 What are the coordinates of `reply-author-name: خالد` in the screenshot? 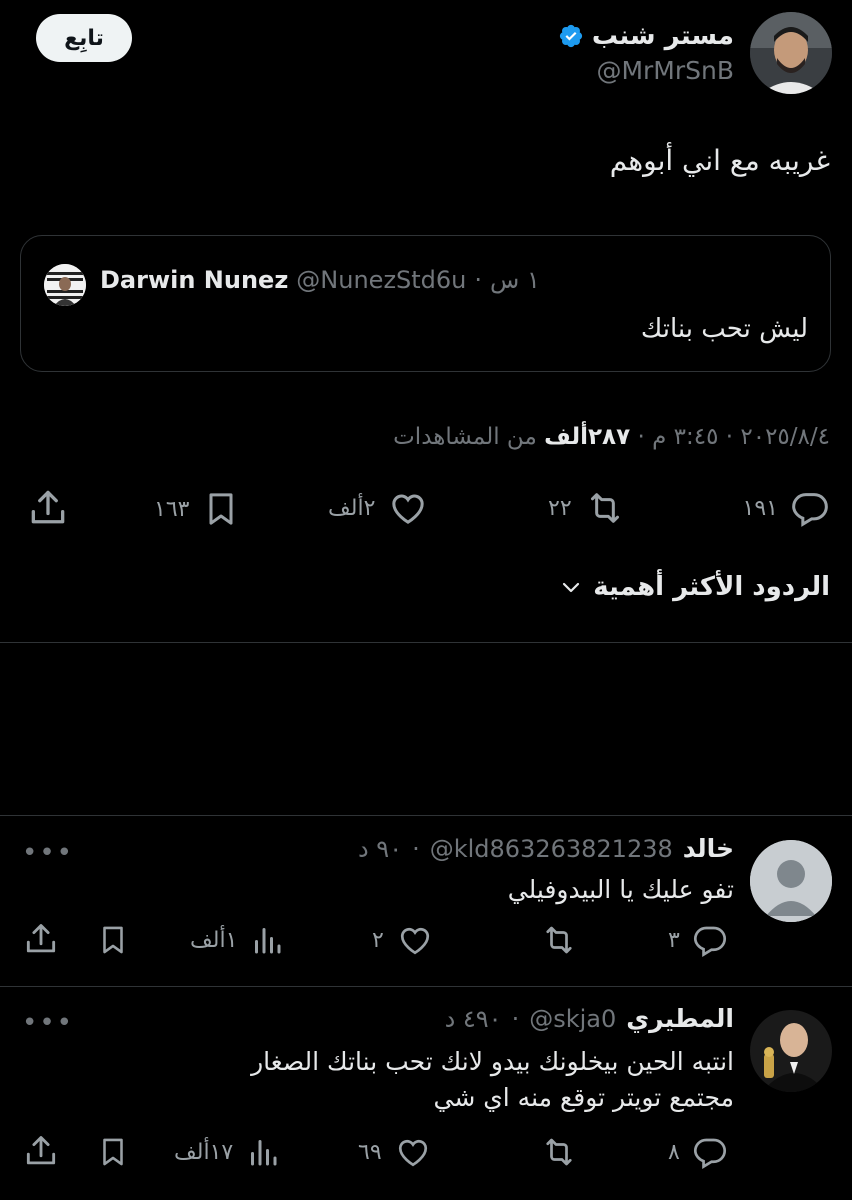 It's located at (708, 848).